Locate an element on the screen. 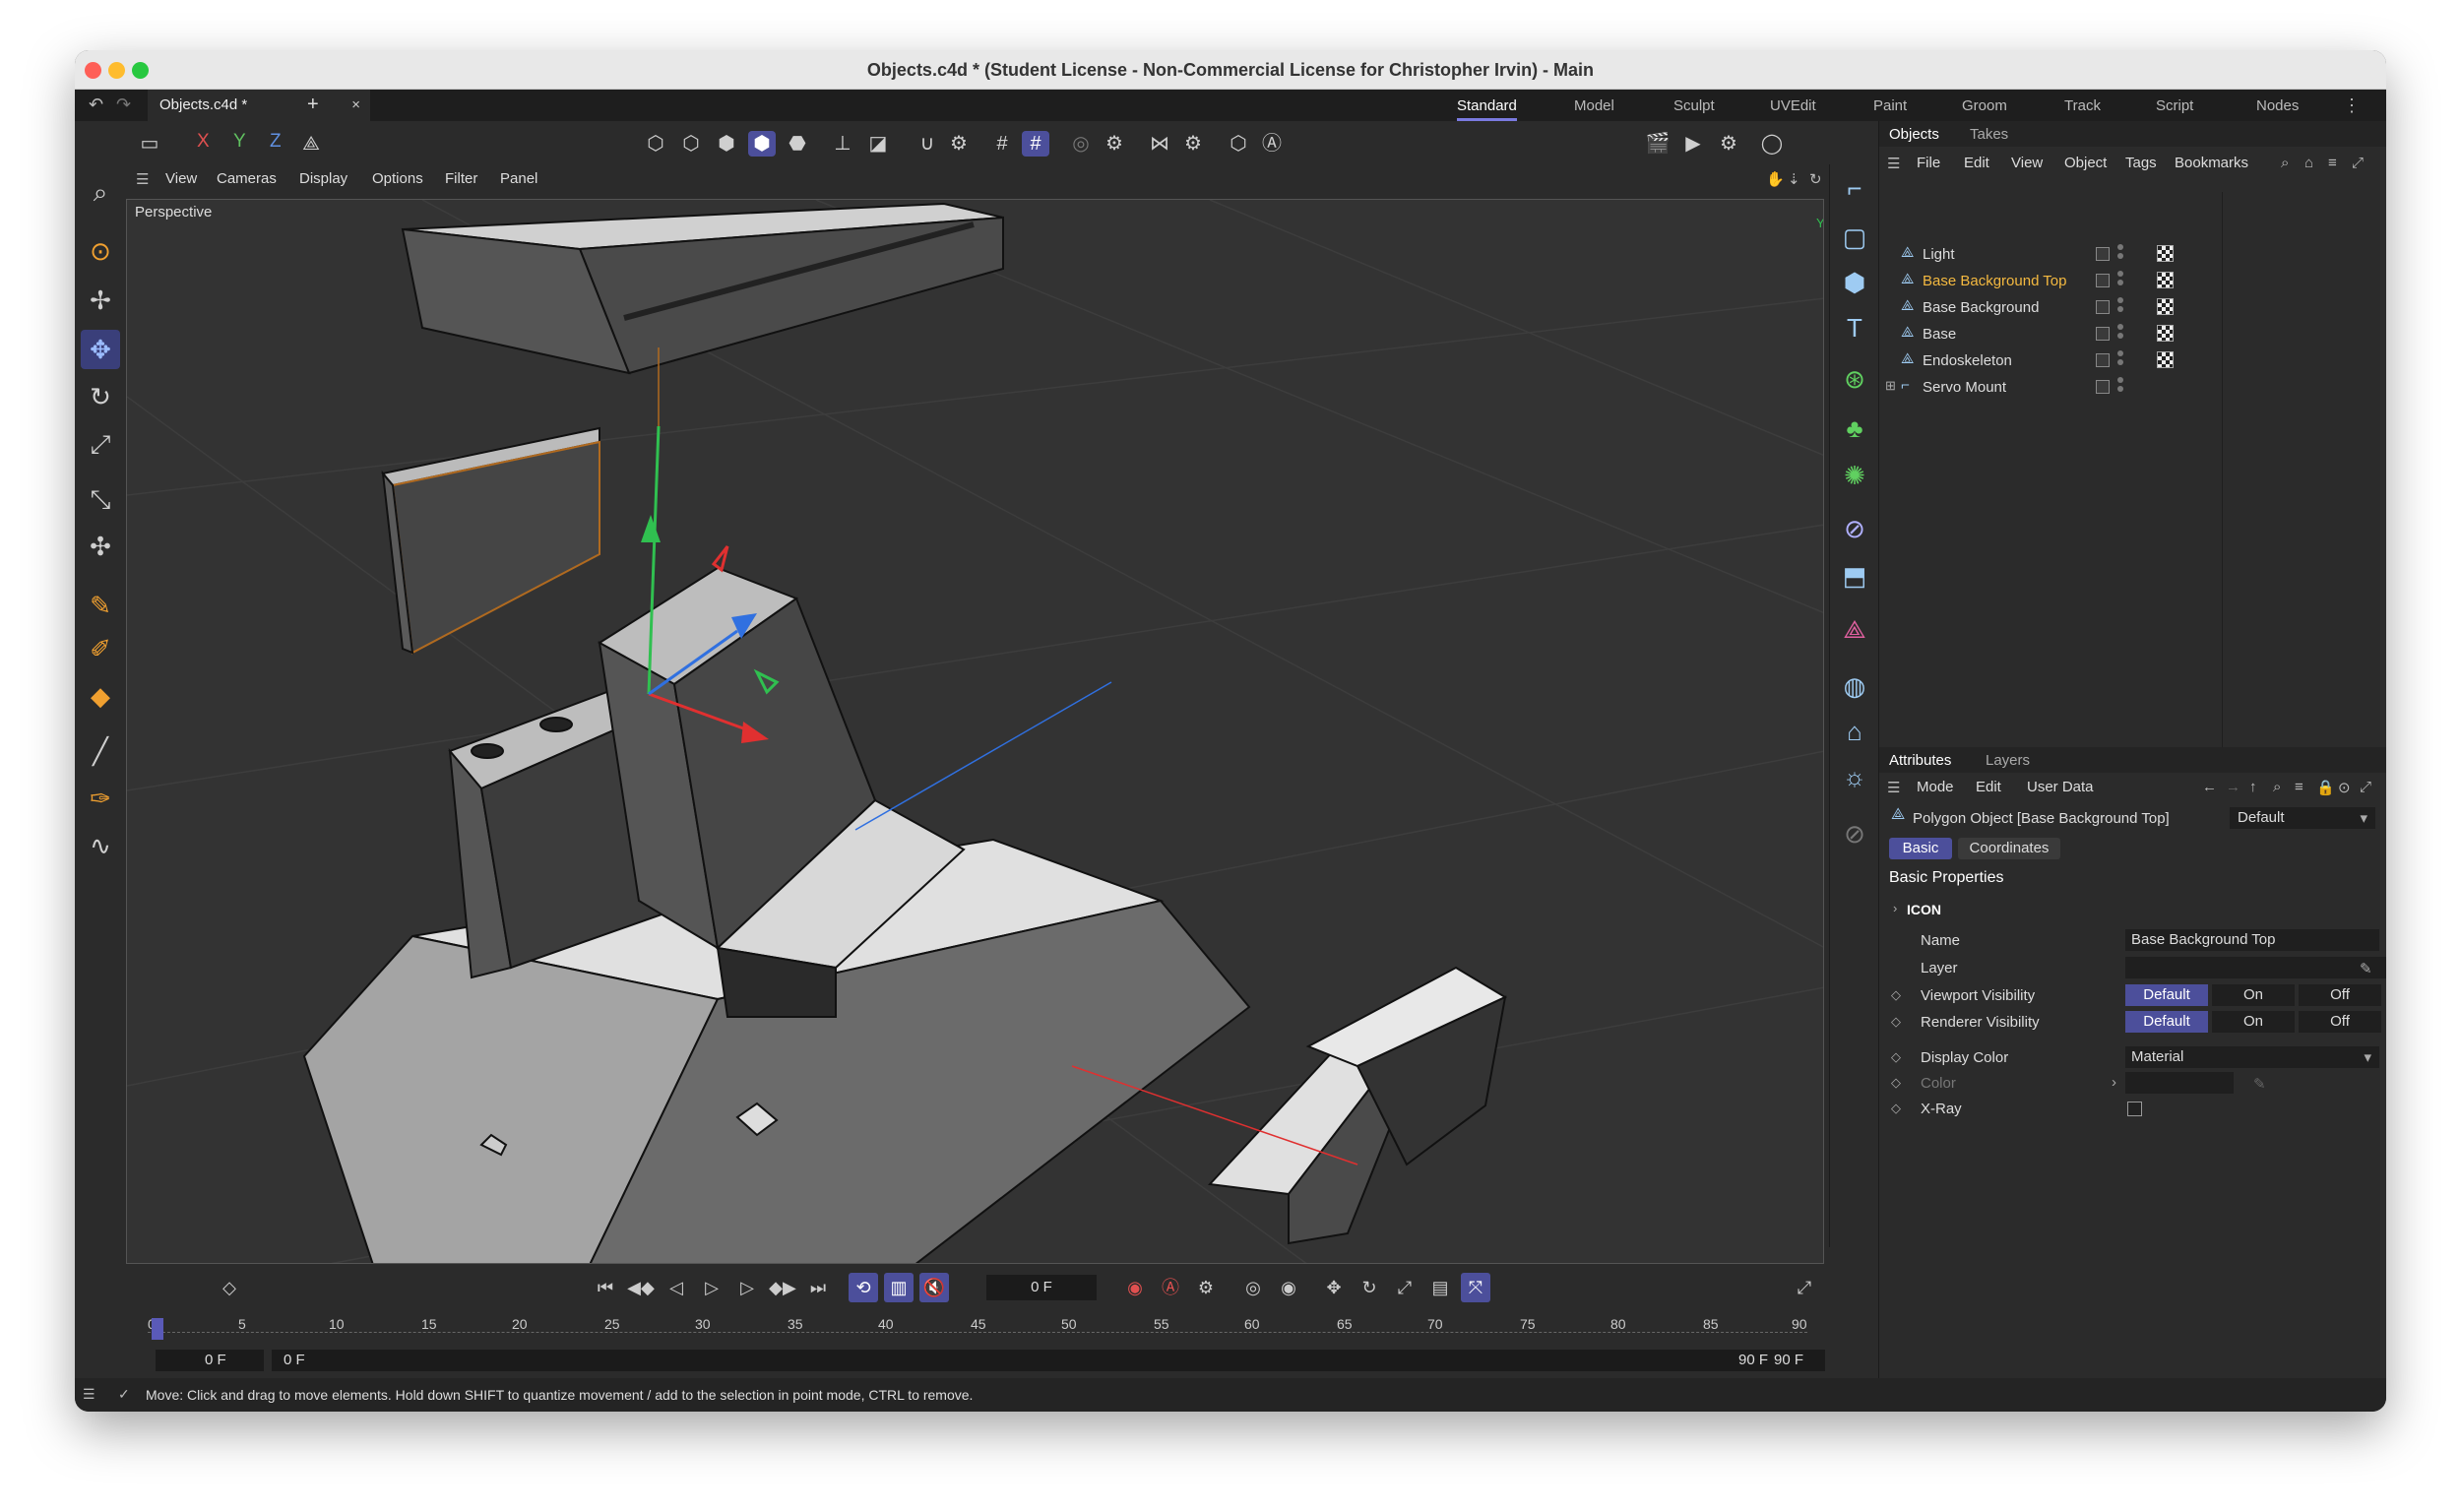 This screenshot has width=2461, height=1512. cube-primitive-icon: ⬢ is located at coordinates (1854, 282).